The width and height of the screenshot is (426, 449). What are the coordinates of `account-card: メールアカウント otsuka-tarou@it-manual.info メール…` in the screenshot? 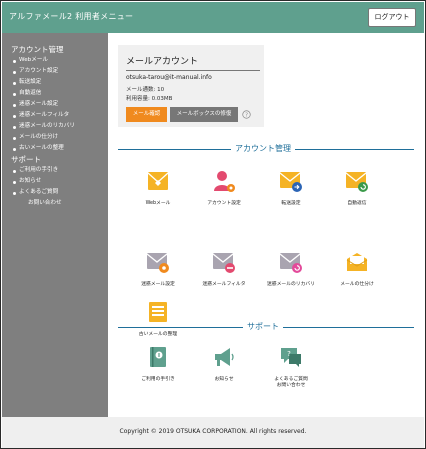 It's located at (191, 86).